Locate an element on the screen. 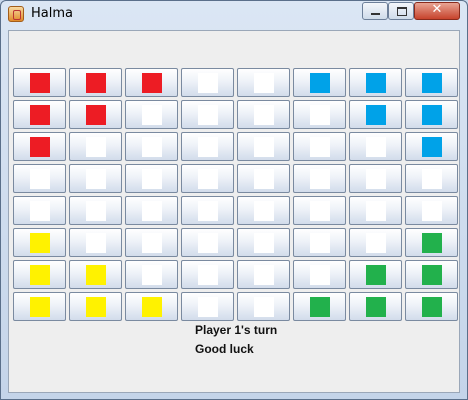 The height and width of the screenshot is (400, 468). title-bar: Halma ✕ is located at coordinates (234, 14).